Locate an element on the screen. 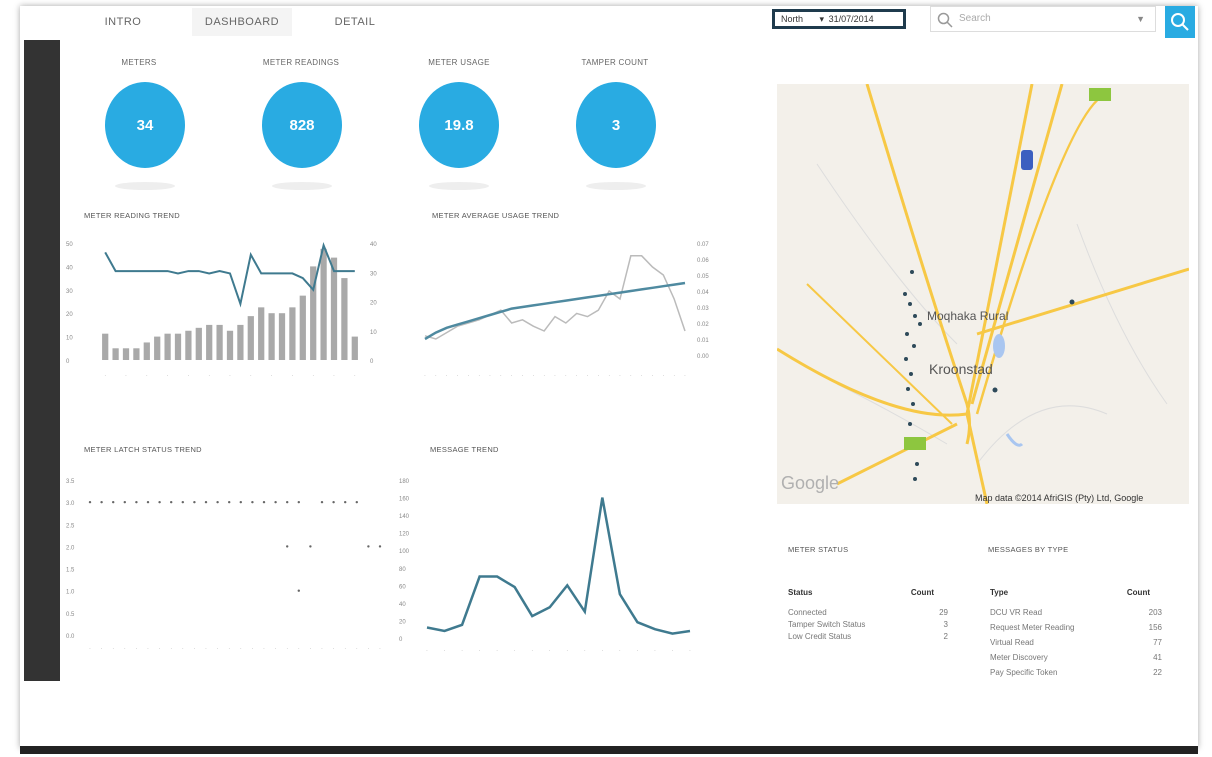 The width and height of the screenshot is (1212, 757). y-tick-label: 0.05 is located at coordinates (703, 277).